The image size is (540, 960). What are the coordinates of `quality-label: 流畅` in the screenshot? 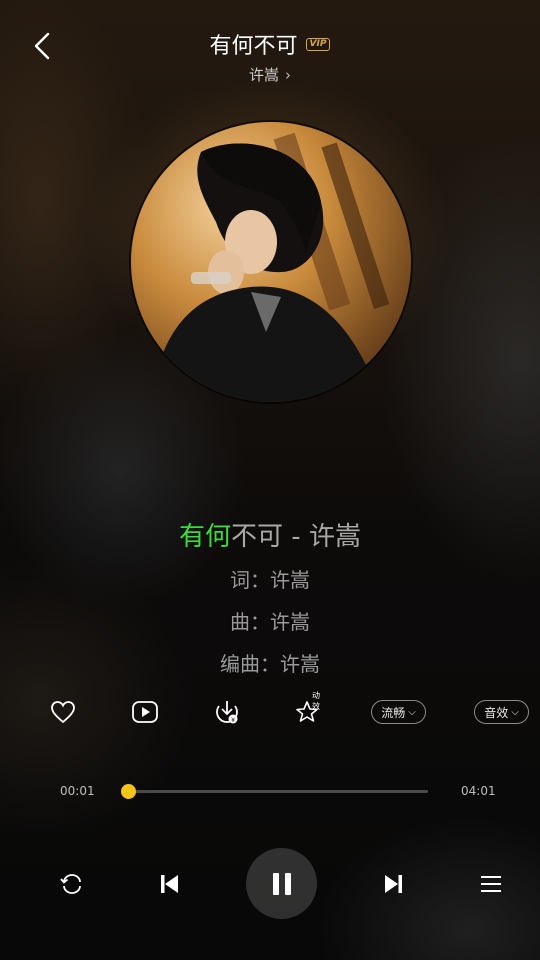 It's located at (393, 712).